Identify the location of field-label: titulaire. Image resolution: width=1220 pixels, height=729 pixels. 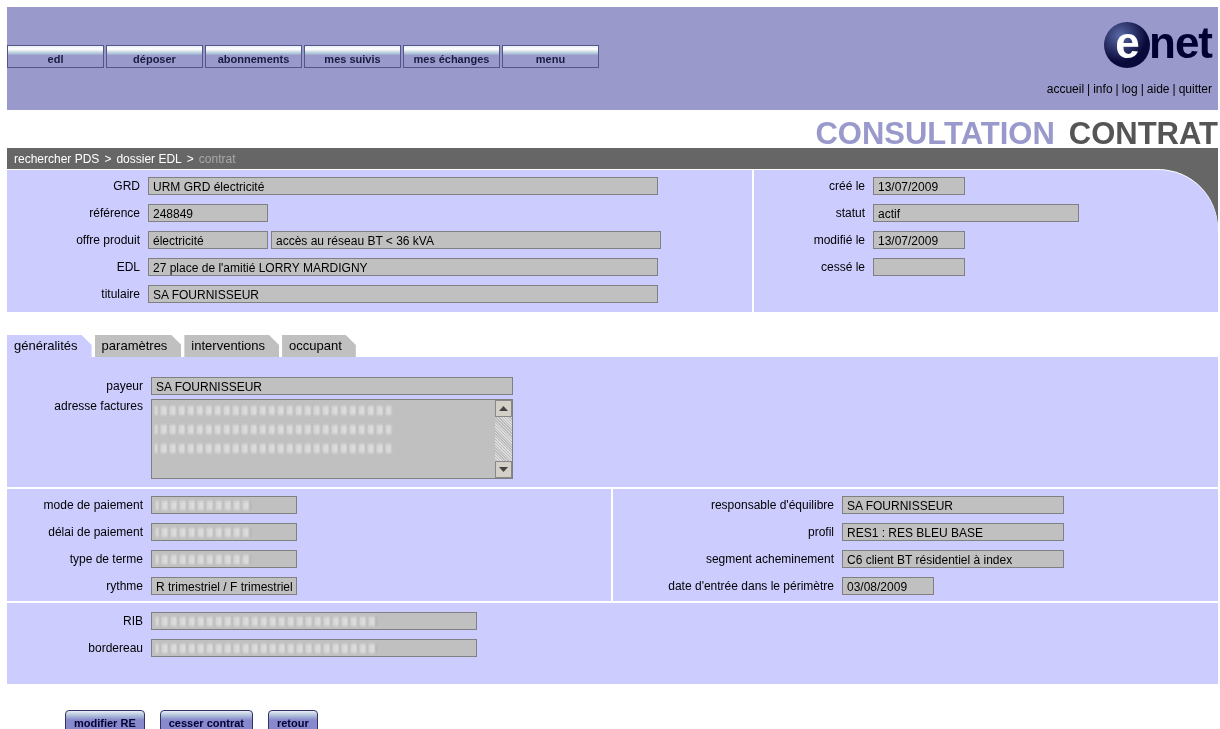
(120, 294).